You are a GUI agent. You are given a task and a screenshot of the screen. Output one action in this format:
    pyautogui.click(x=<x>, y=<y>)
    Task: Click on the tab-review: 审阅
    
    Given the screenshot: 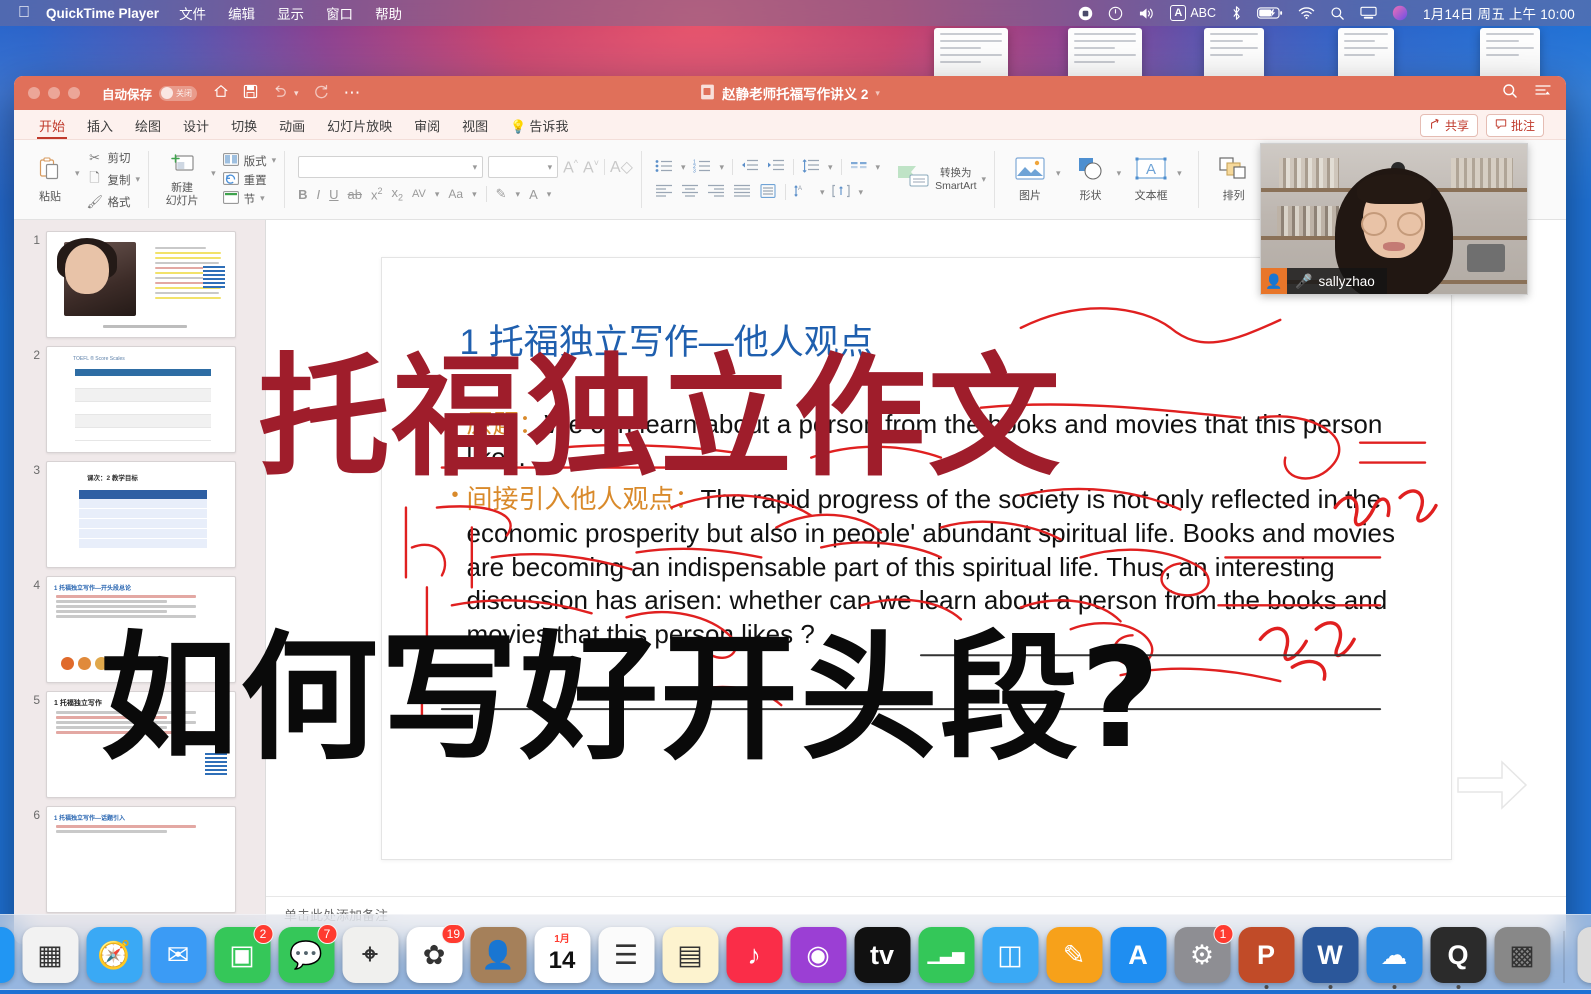 What is the action you would take?
    pyautogui.click(x=427, y=126)
    